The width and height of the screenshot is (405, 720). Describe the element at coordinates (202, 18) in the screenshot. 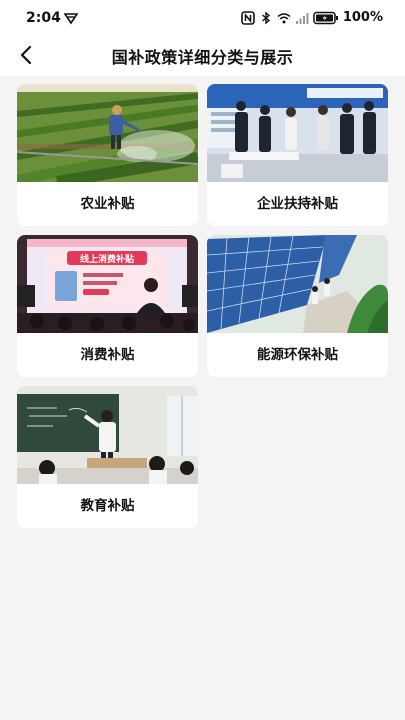

I see `status-bar: 2:04 100%` at that location.